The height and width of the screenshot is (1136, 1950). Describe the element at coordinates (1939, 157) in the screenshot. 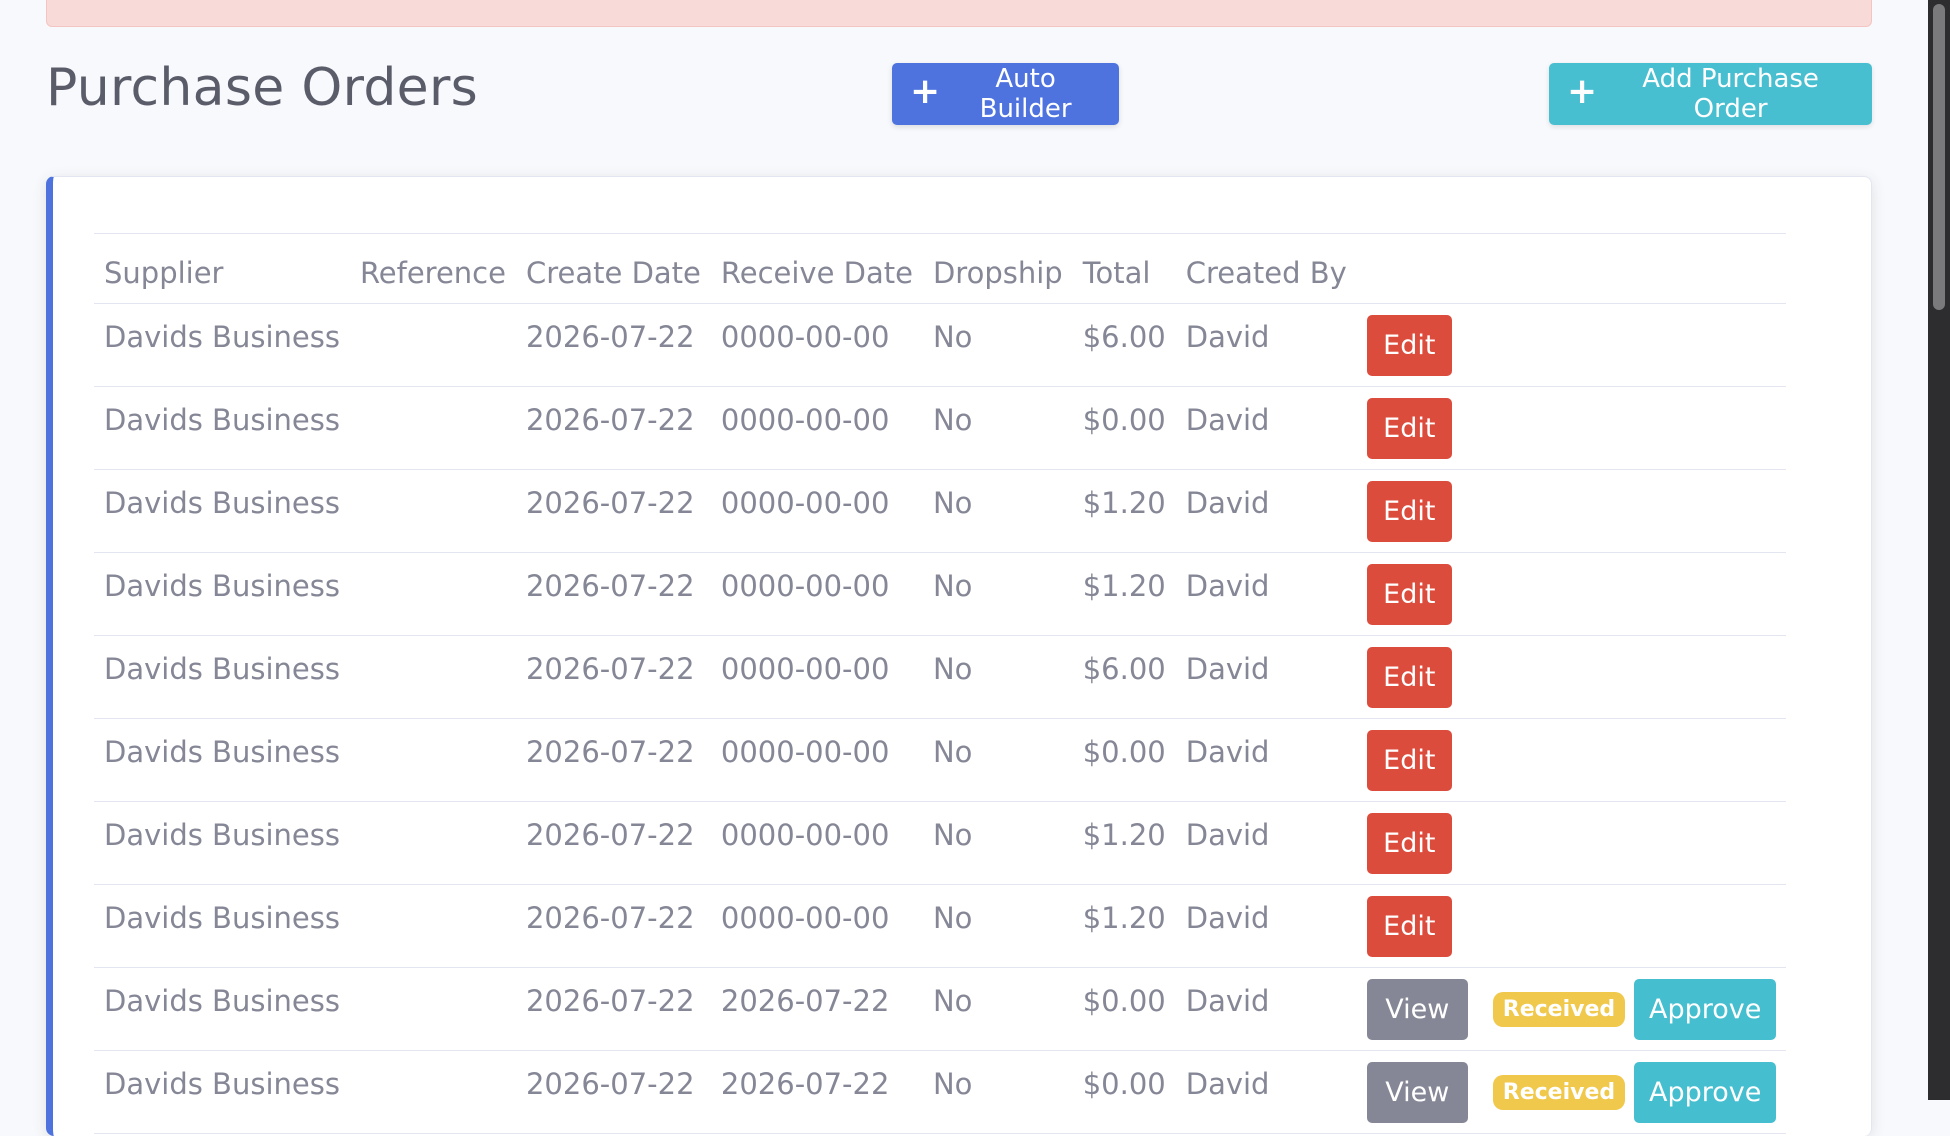

I see `scrollbar-thumb` at that location.